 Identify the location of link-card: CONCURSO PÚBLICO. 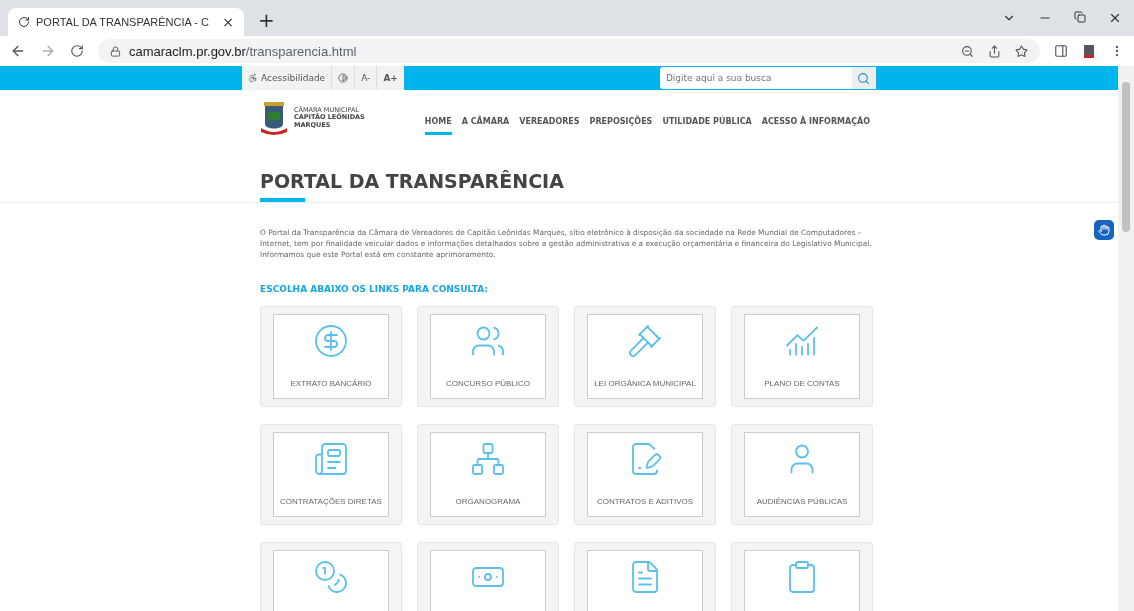
(488, 357).